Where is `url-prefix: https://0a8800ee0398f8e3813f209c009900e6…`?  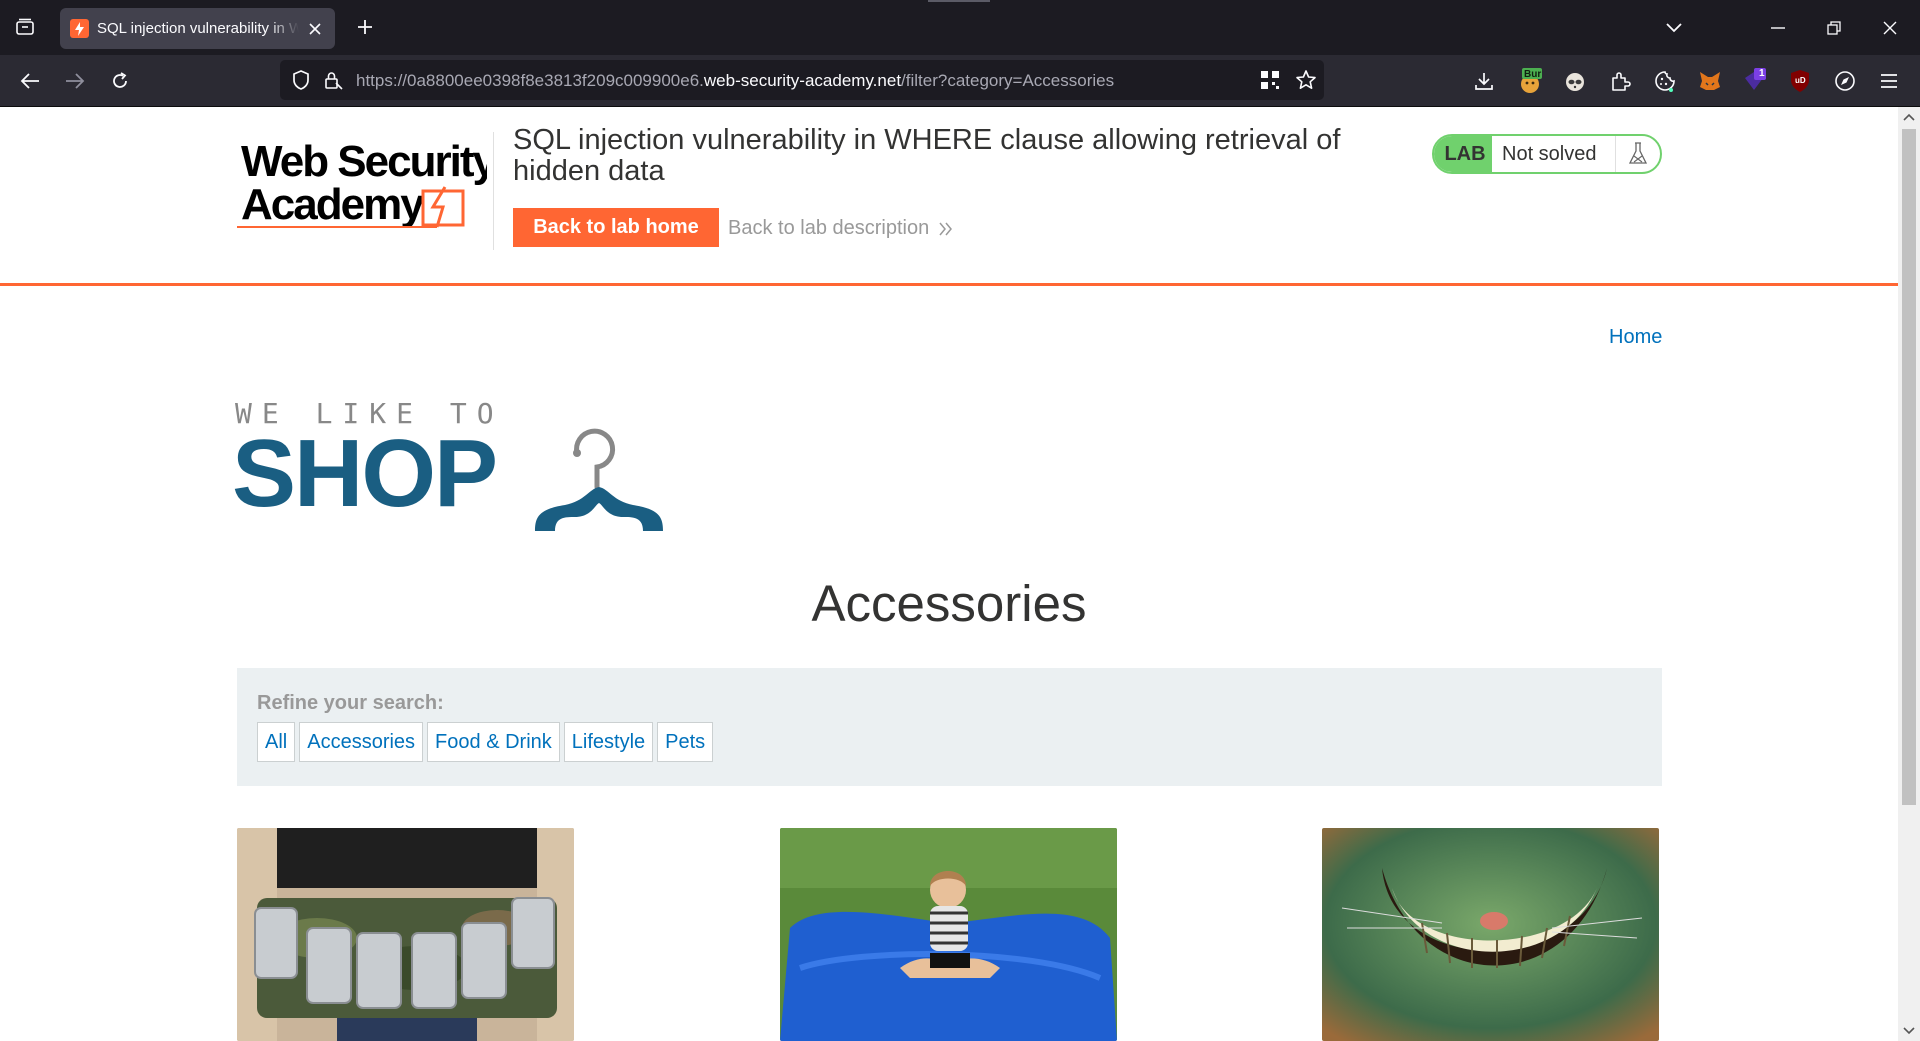
url-prefix: https://0a8800ee0398f8e3813f209c009900e6… is located at coordinates (530, 80).